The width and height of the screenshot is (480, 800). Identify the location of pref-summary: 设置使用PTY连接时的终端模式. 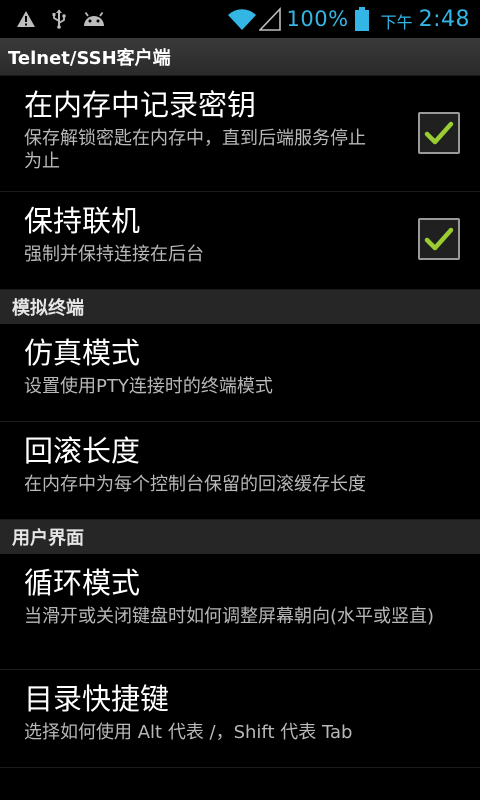
(148, 386).